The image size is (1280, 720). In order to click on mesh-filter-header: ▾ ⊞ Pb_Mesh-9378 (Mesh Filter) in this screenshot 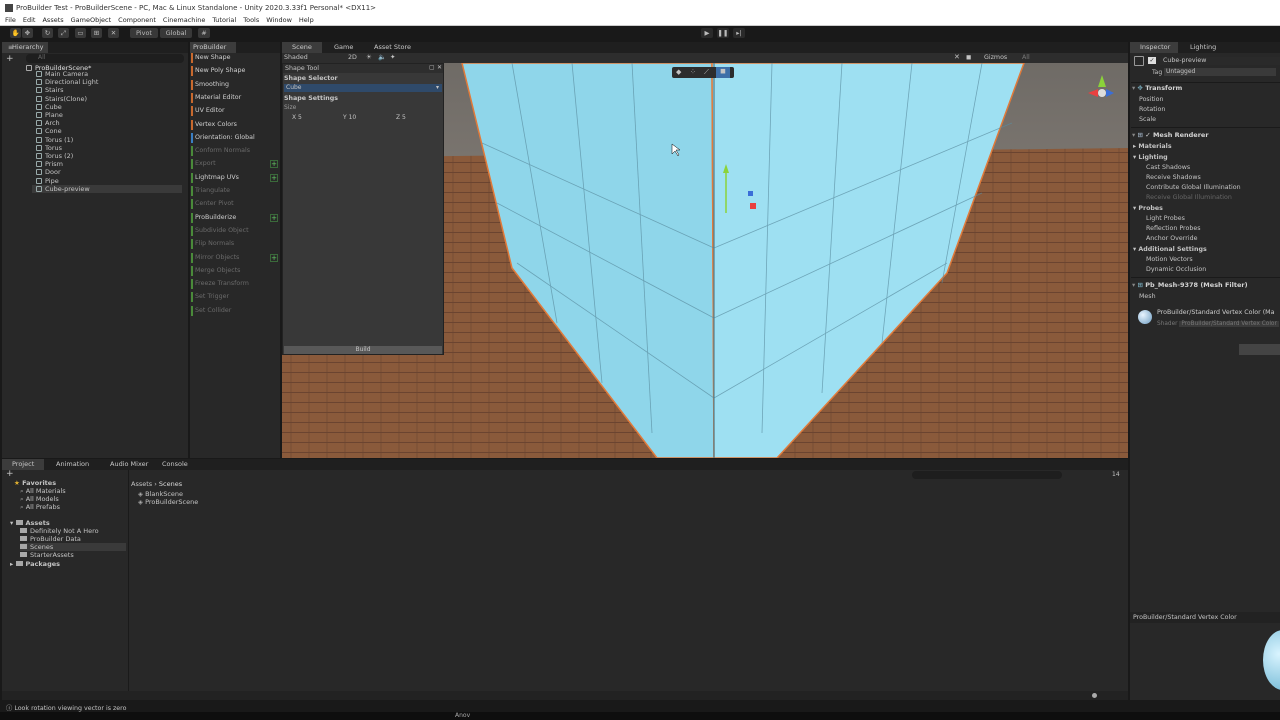, I will do `click(1190, 285)`.